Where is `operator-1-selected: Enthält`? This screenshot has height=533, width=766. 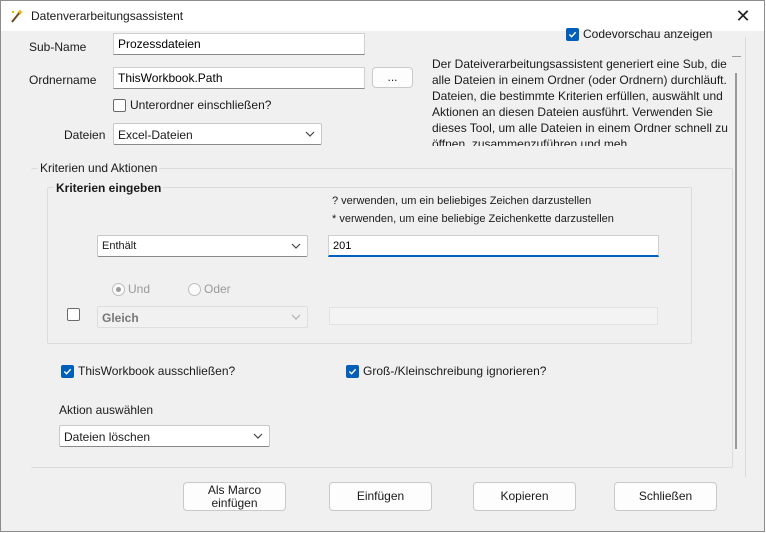 operator-1-selected: Enthält is located at coordinates (119, 246).